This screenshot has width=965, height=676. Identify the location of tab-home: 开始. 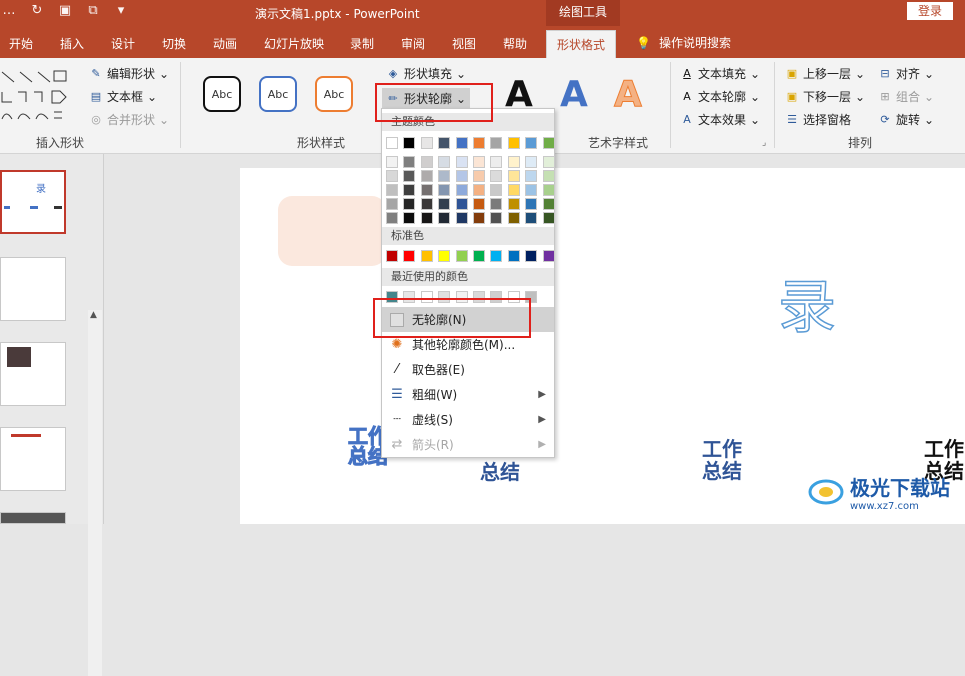
(21, 43).